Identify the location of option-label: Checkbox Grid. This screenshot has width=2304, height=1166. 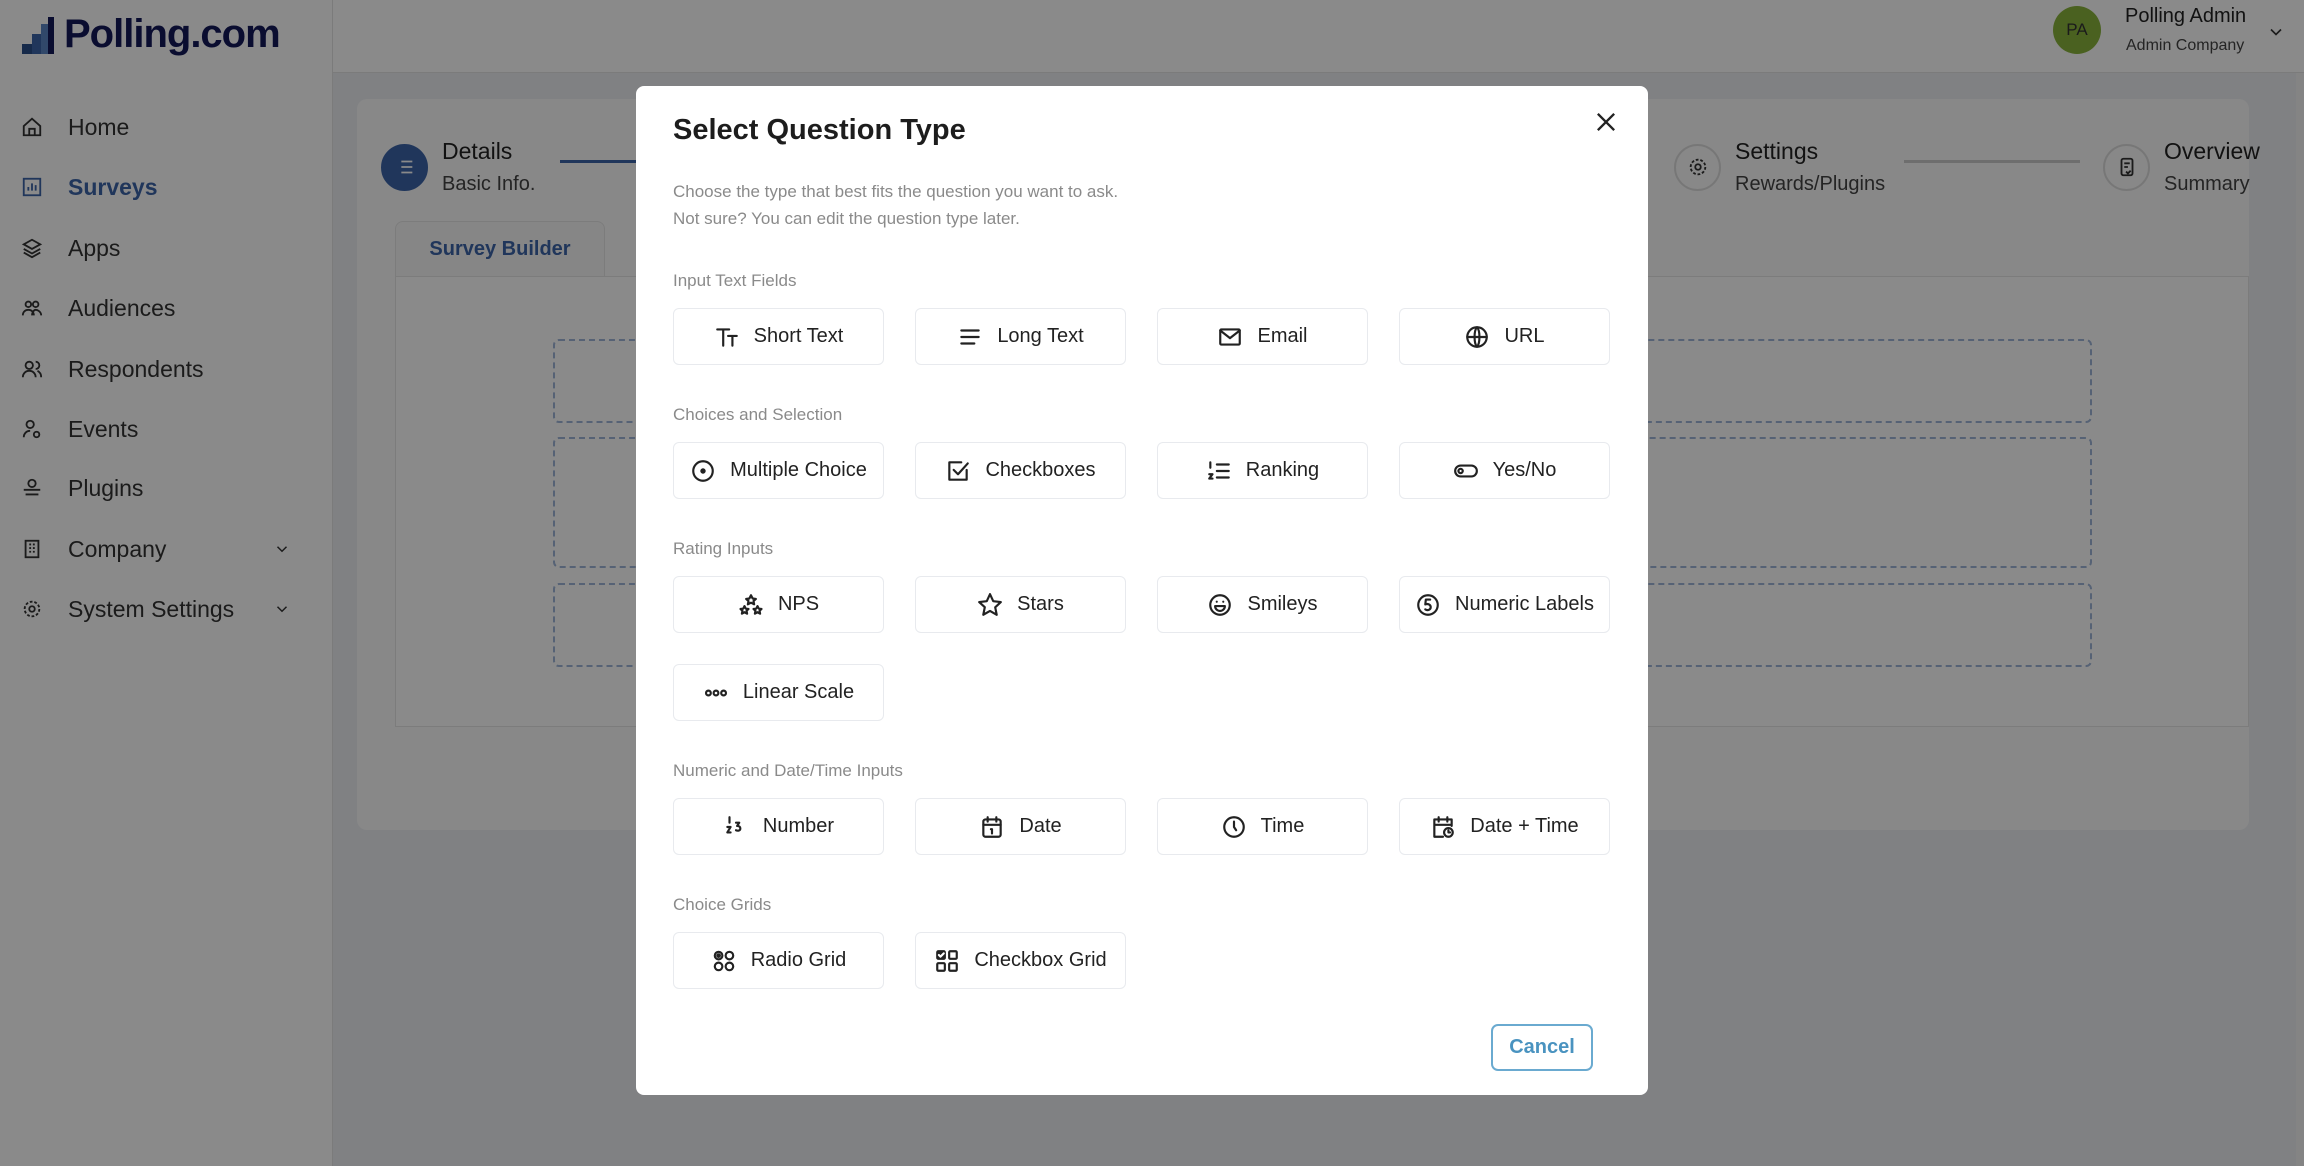
(1040, 960).